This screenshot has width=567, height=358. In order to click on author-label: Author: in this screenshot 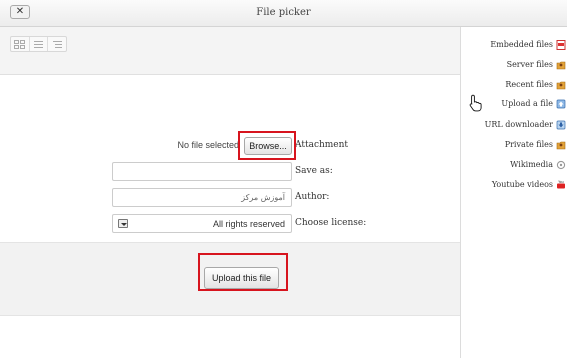, I will do `click(312, 197)`.